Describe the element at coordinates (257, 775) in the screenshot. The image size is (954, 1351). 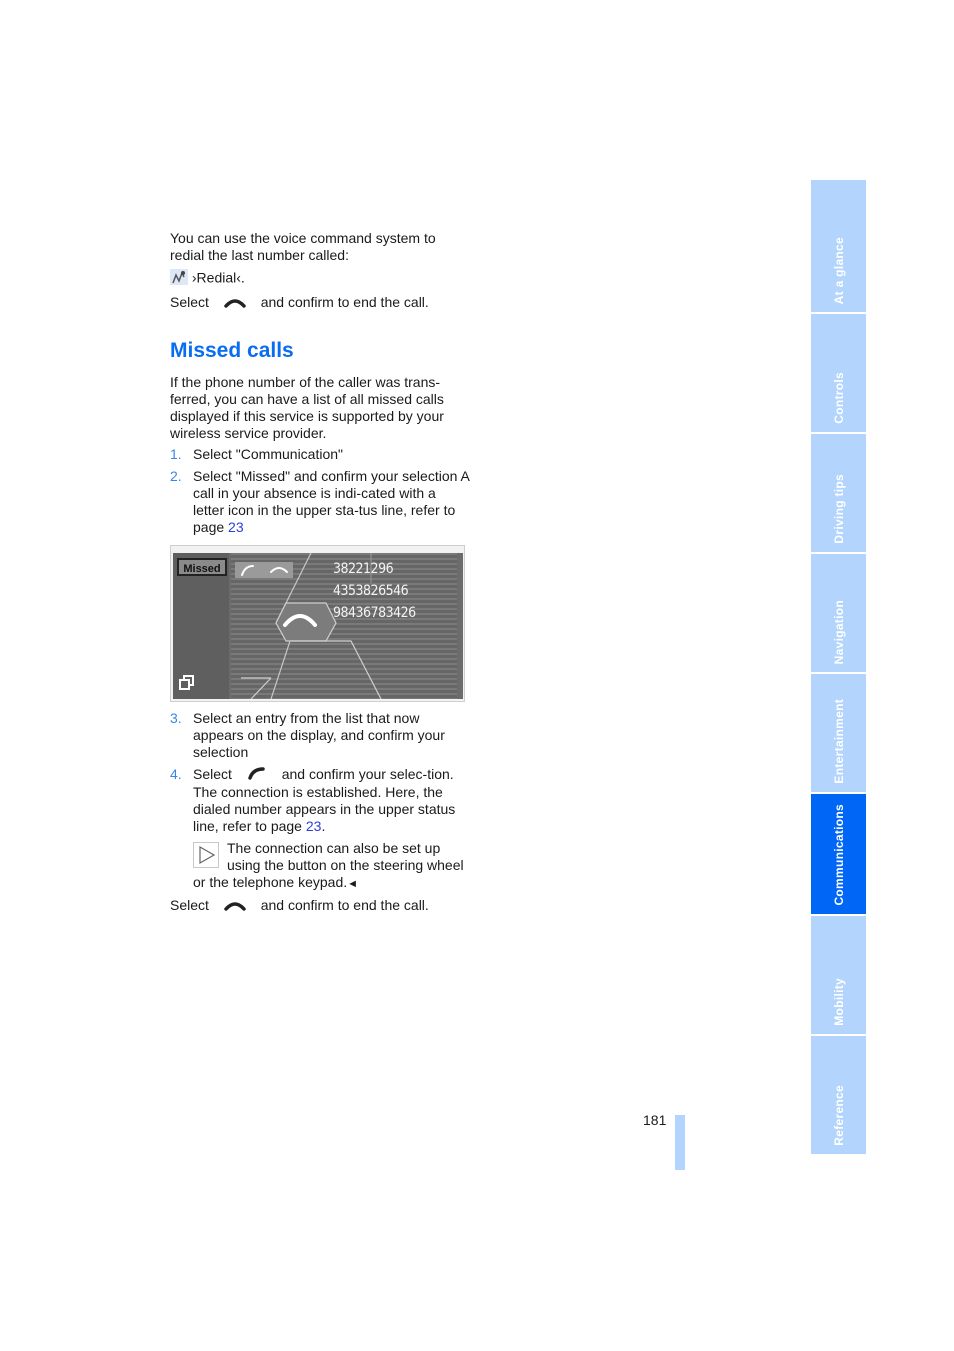
I see `accept-call-icon` at that location.